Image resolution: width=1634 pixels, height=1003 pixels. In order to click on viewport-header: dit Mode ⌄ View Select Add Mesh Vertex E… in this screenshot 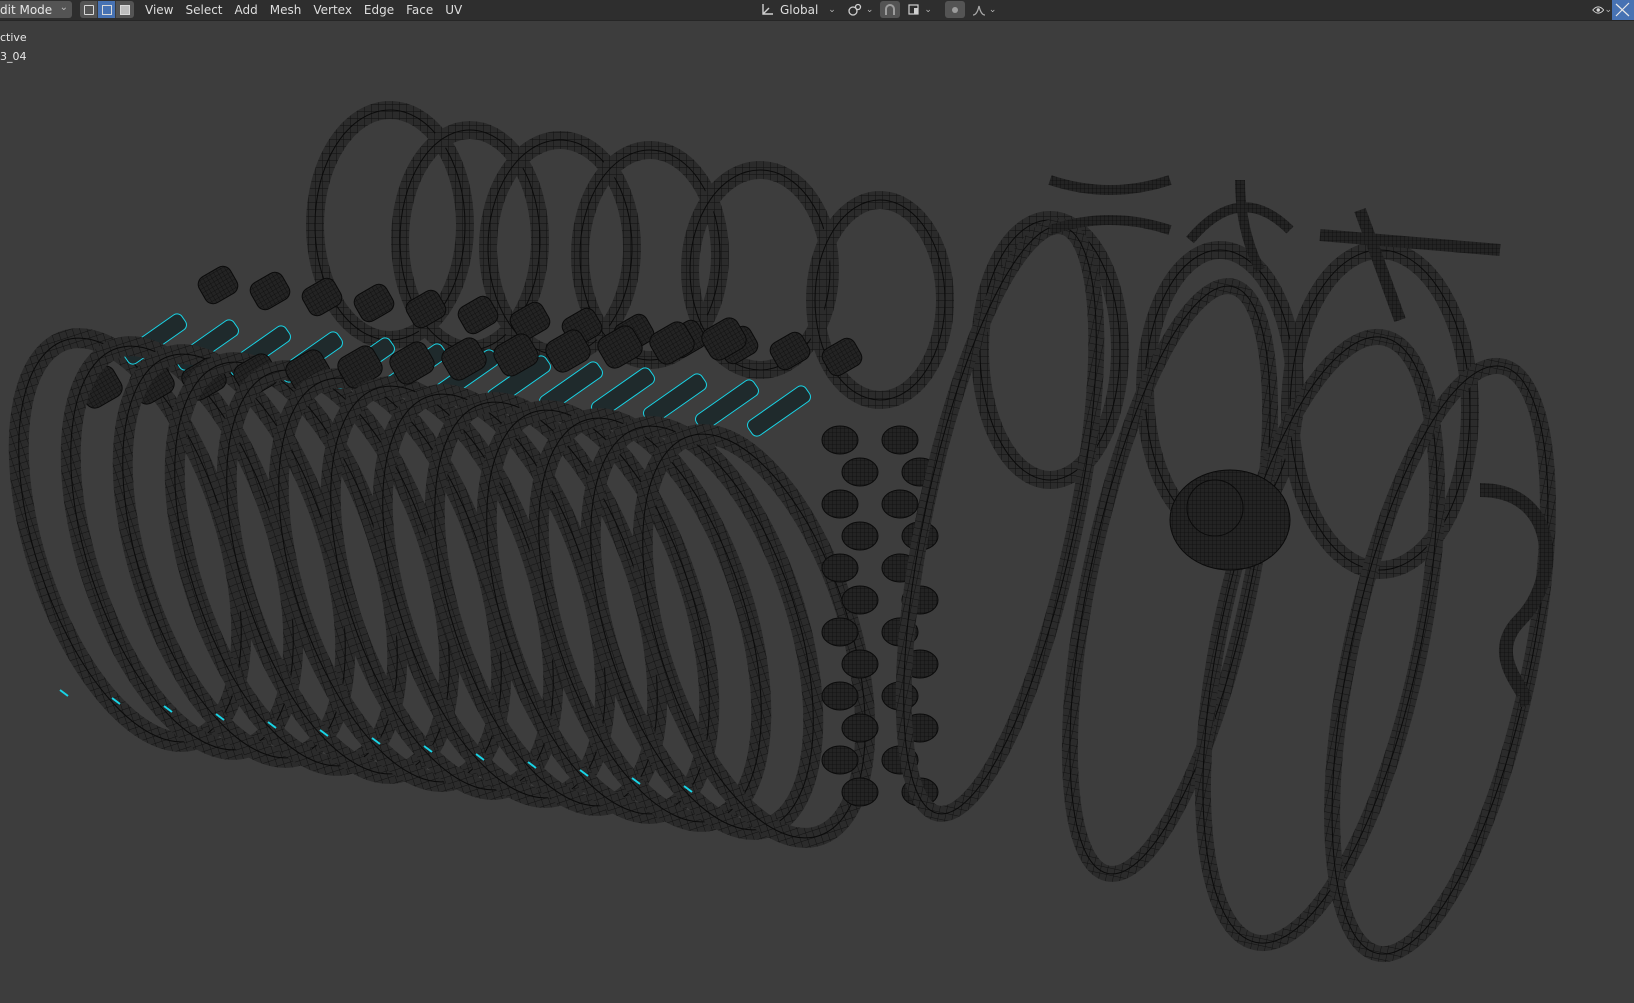, I will do `click(817, 10)`.